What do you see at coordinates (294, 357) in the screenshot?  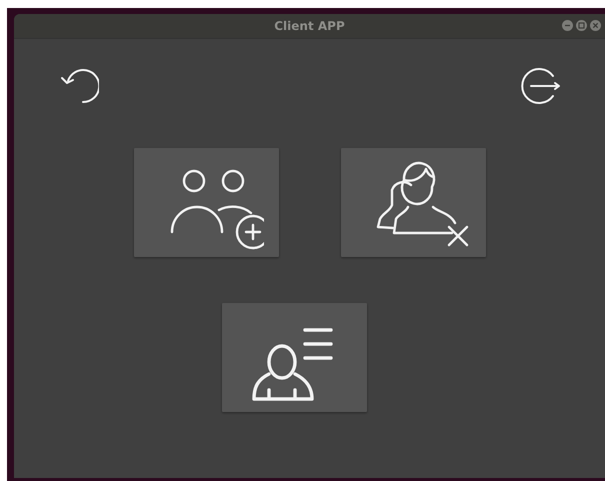 I see `user-details-button` at bounding box center [294, 357].